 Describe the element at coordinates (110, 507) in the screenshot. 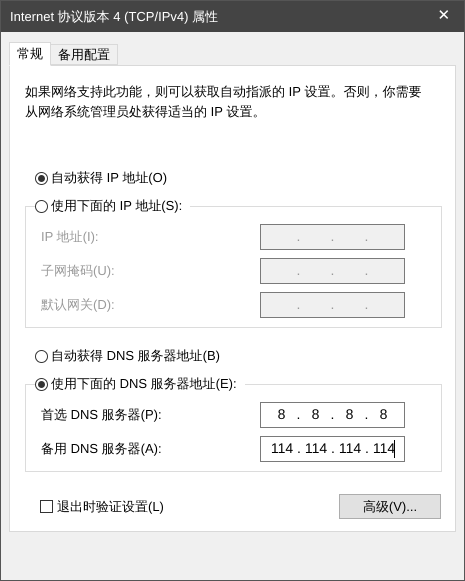

I see `checkbox-label: 退出时验证设置(L)` at that location.